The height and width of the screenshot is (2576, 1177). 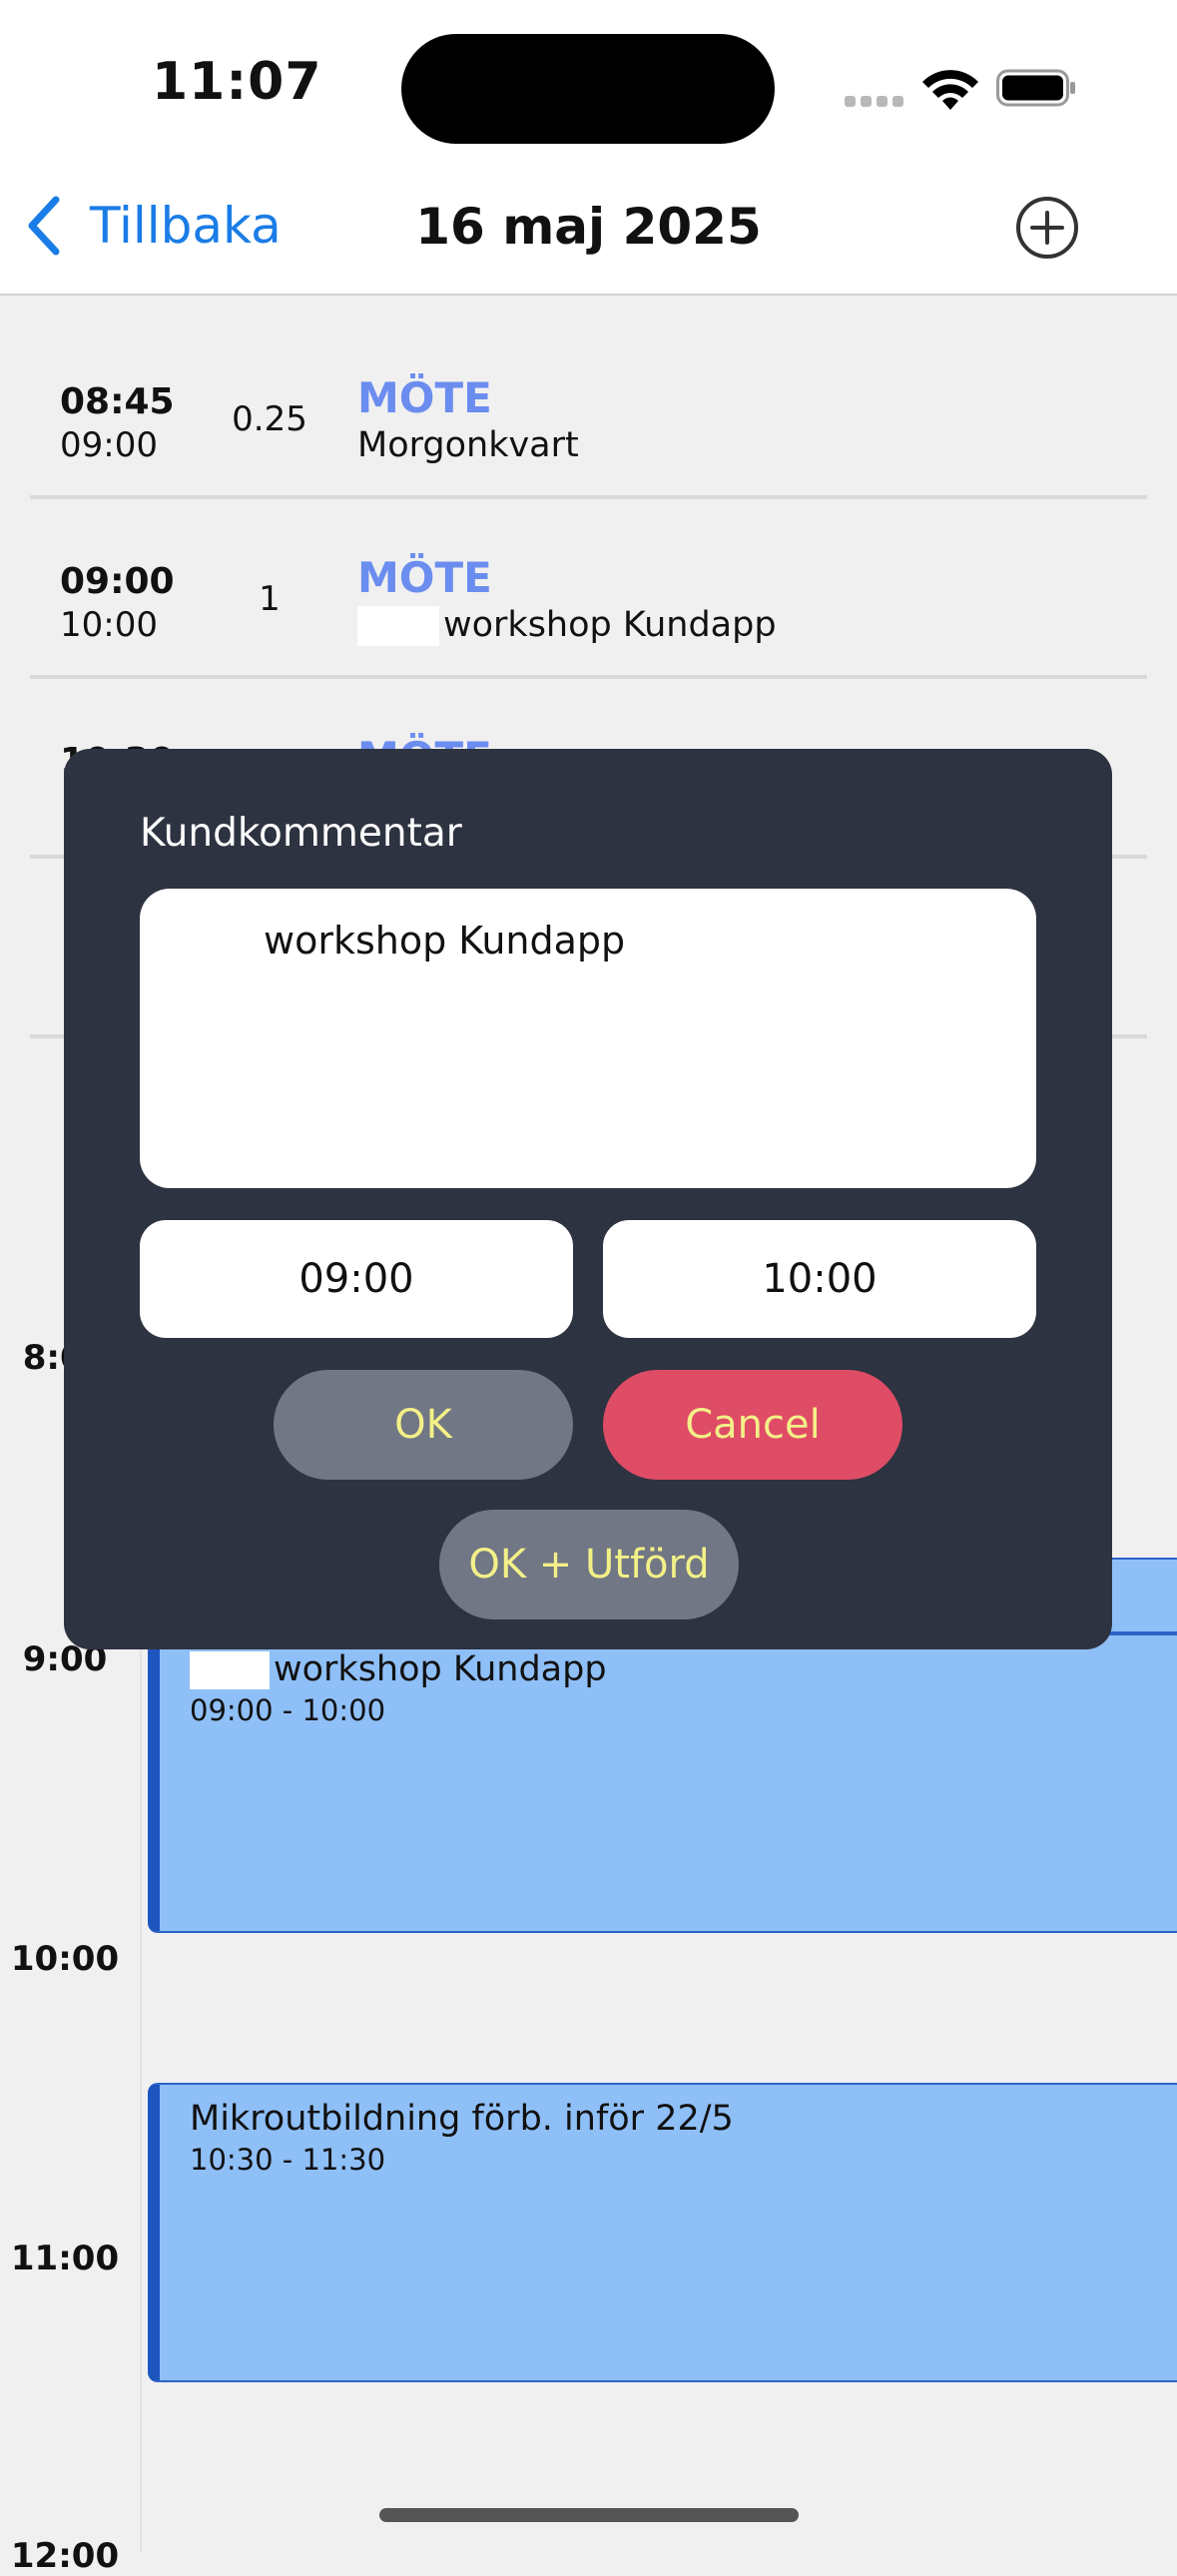 I want to click on add-circle-icon, so click(x=1047, y=228).